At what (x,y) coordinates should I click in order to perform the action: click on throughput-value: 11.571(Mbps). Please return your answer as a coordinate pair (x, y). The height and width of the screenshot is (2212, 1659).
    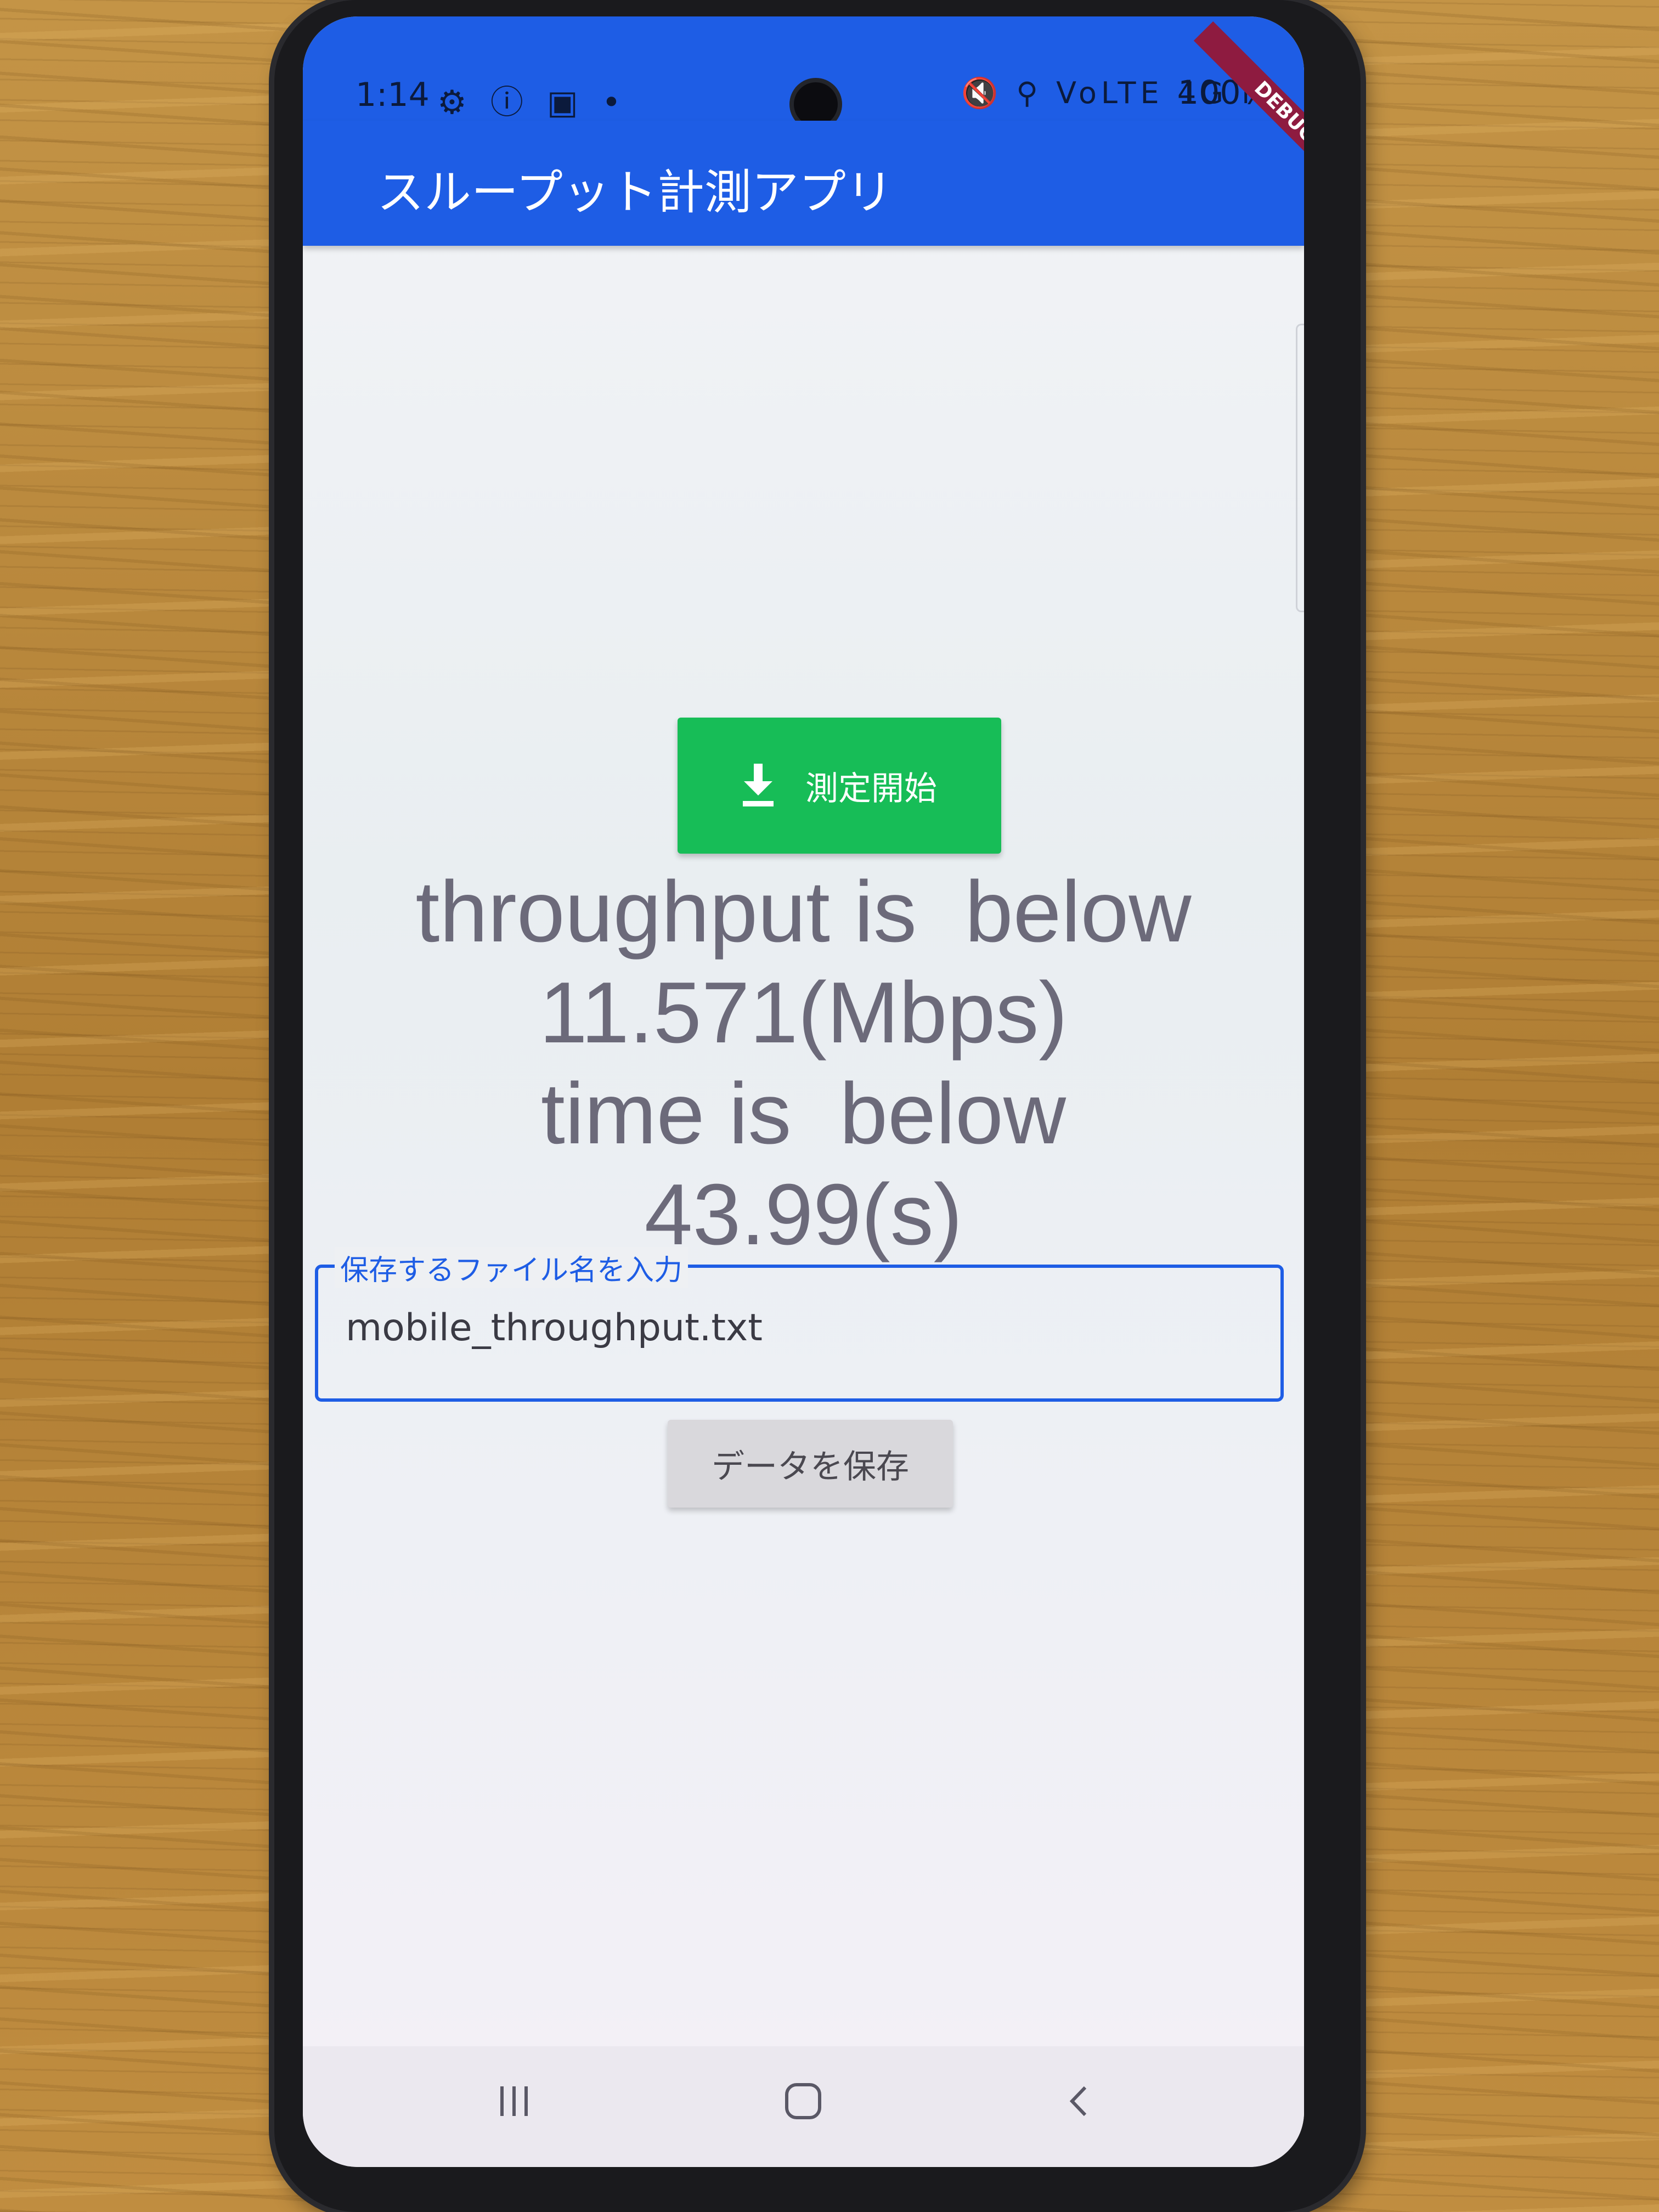
    Looking at the image, I should click on (804, 1012).